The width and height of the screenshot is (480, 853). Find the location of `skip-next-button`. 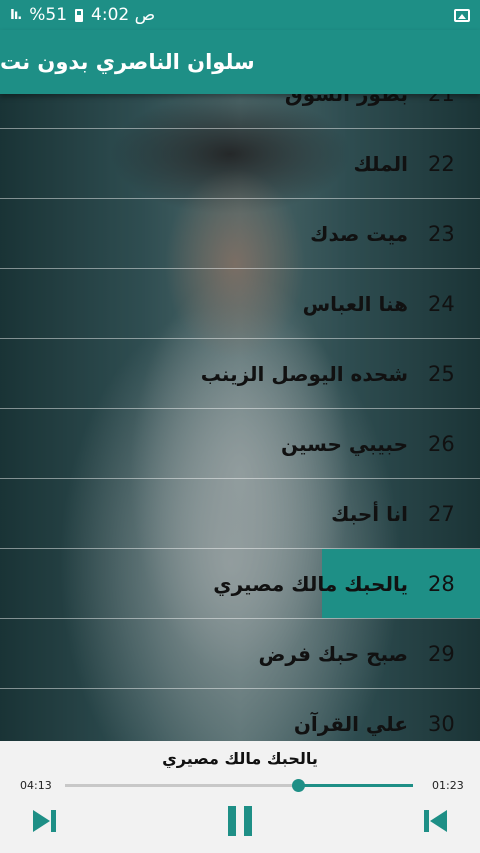

skip-next-button is located at coordinates (45, 821).